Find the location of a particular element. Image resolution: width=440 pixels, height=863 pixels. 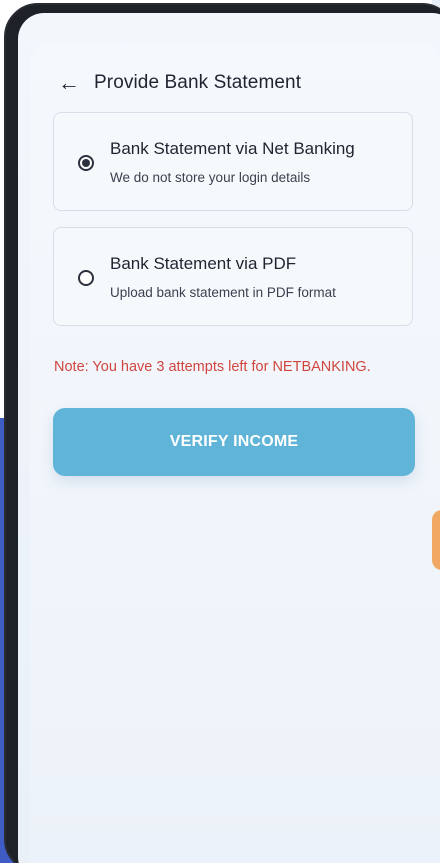

option-title: Bank Statement via Net Banking is located at coordinates (232, 148).